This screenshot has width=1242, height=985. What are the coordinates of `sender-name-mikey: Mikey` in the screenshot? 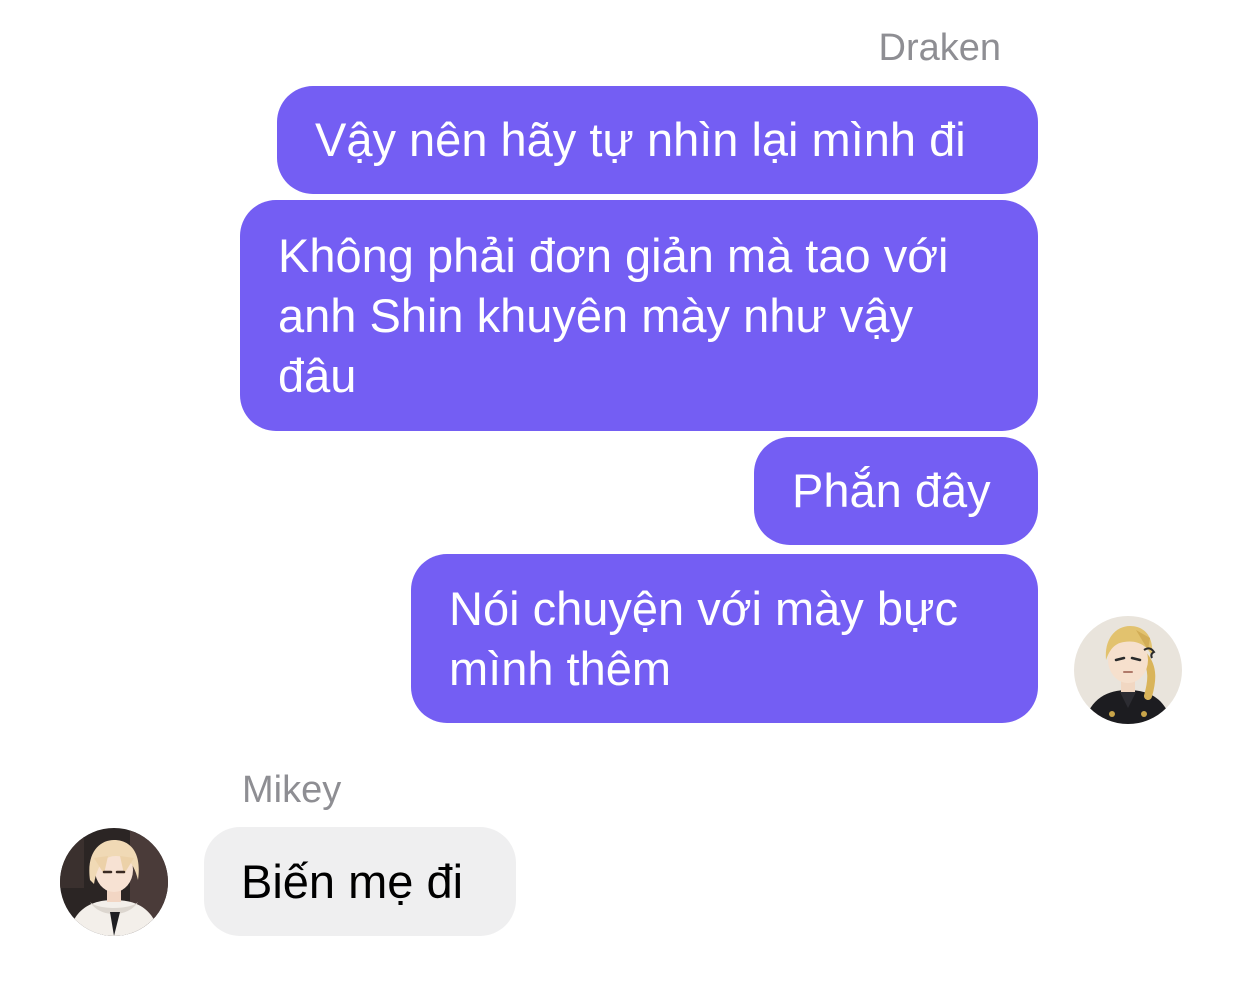 It's located at (292, 790).